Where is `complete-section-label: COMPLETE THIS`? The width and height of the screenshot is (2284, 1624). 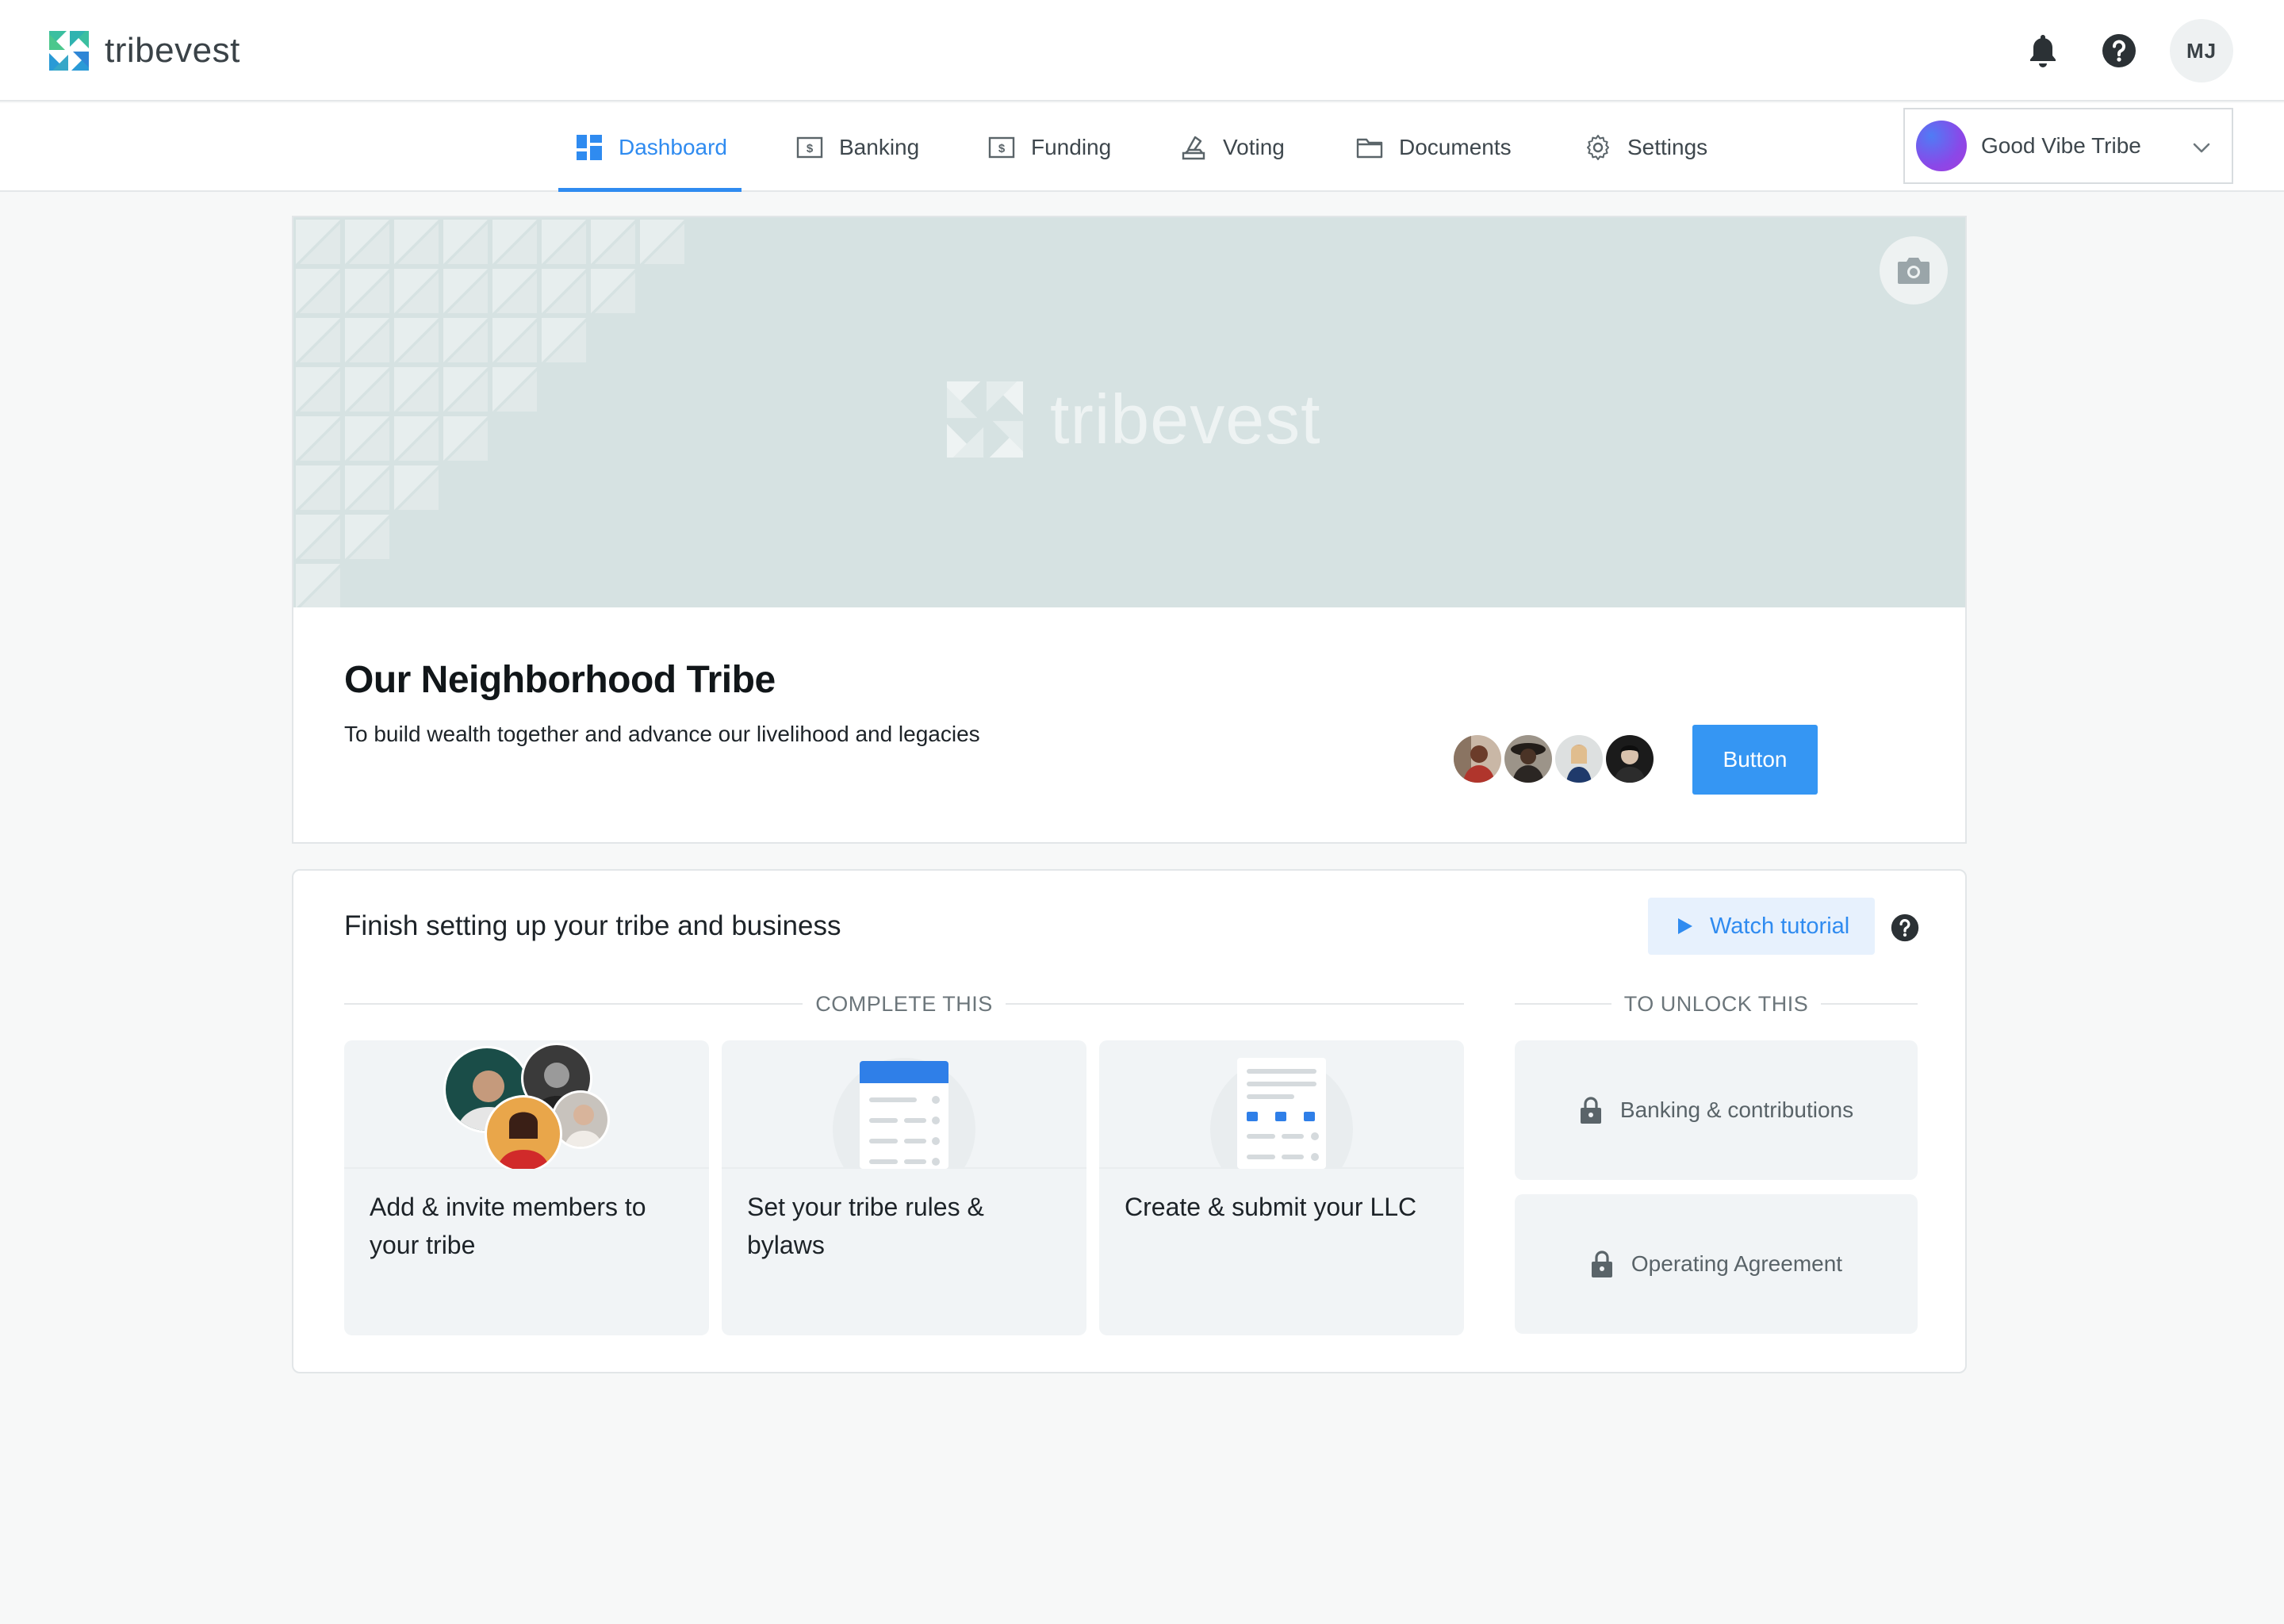
complete-section-label: COMPLETE THIS is located at coordinates (904, 1004).